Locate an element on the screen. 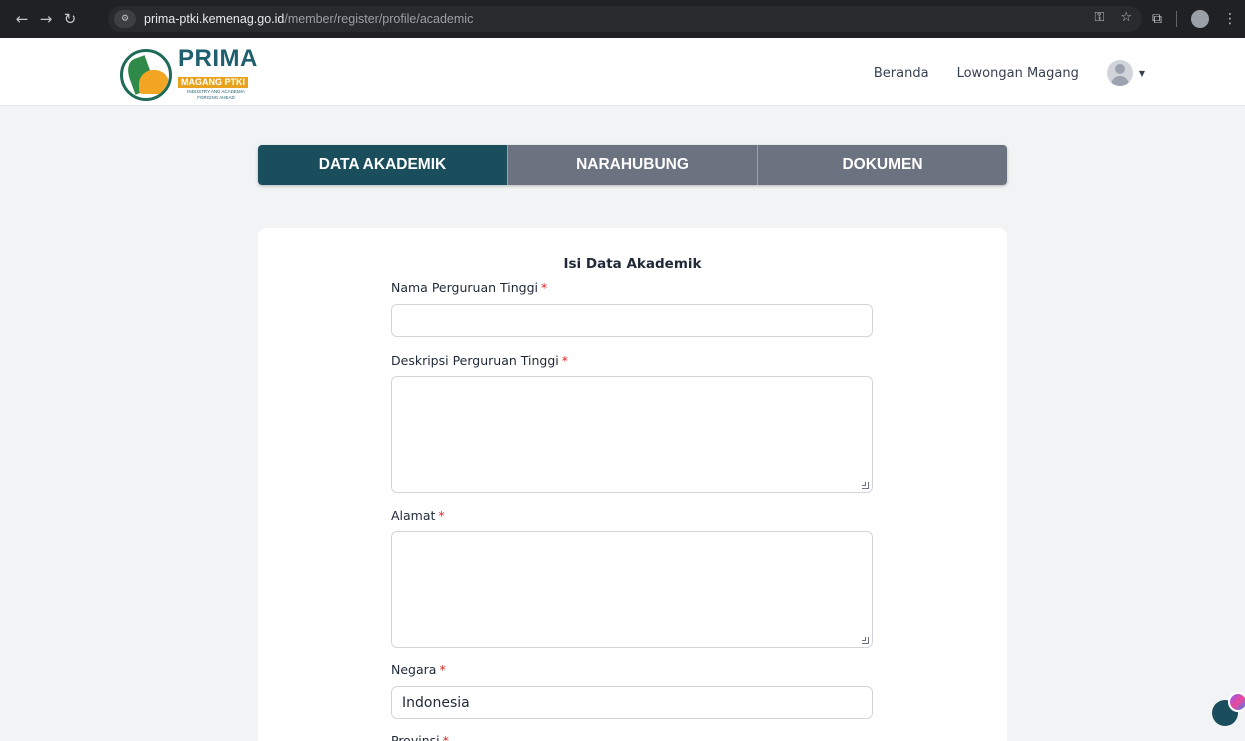 The height and width of the screenshot is (741, 1245). nama-perguruan-label: Nama Perguruan Tinggi * is located at coordinates (469, 287).